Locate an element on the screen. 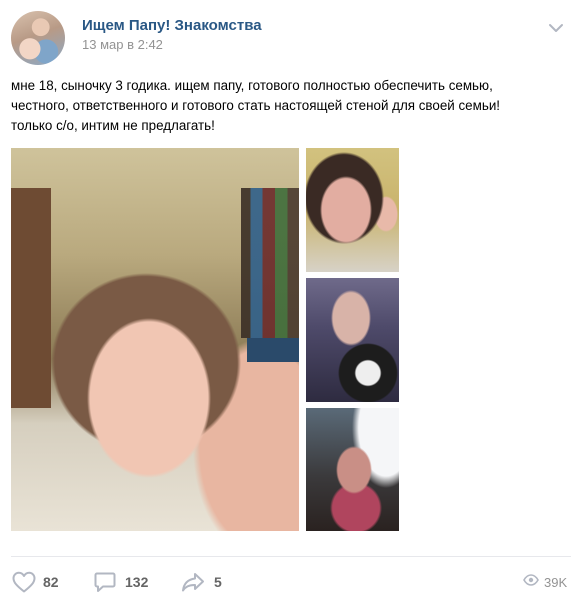  share-button: 5 is located at coordinates (201, 582).